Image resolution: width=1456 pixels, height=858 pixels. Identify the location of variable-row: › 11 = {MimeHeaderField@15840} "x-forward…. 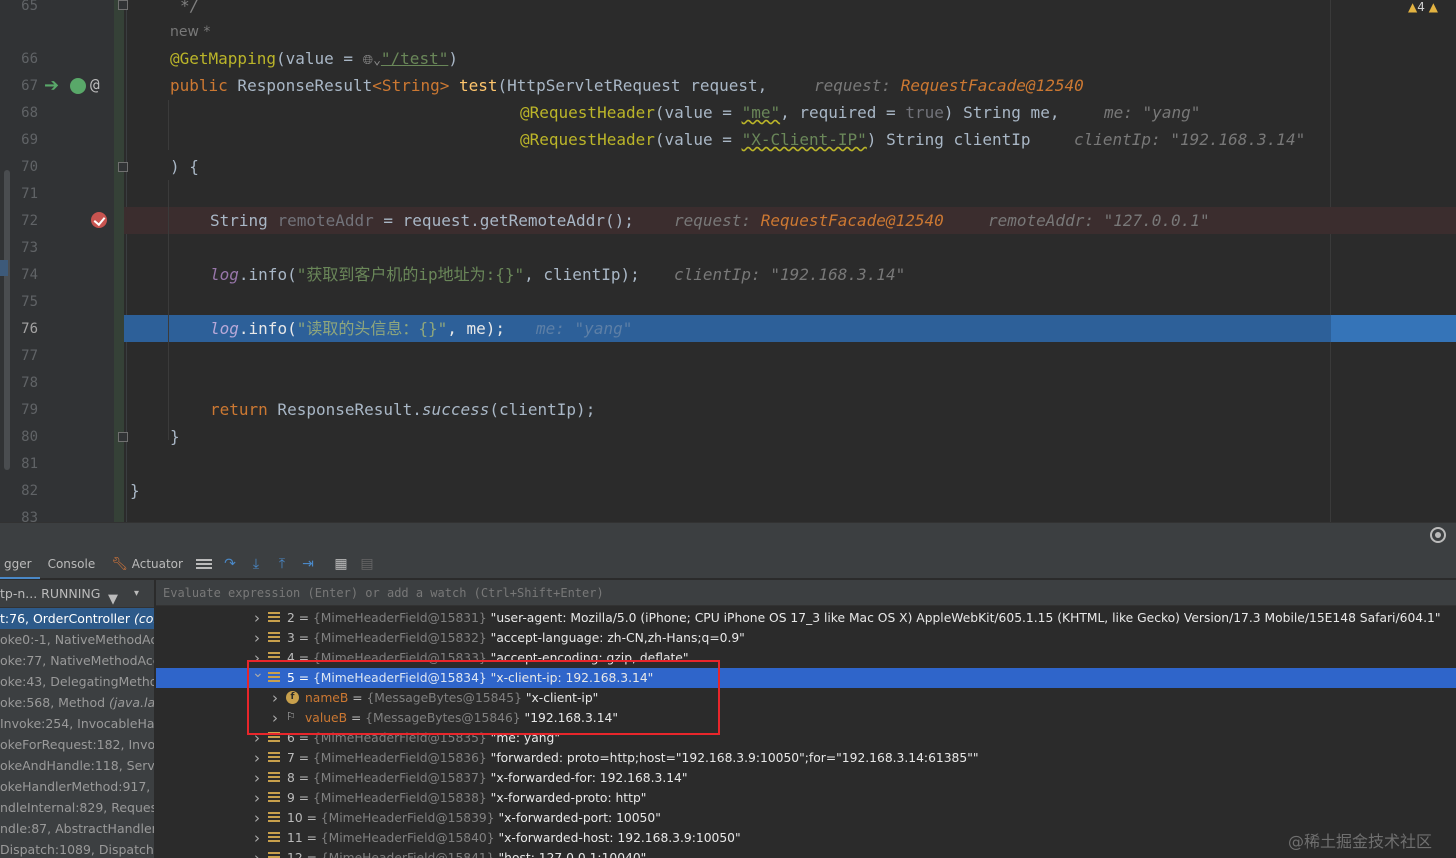
(806, 838).